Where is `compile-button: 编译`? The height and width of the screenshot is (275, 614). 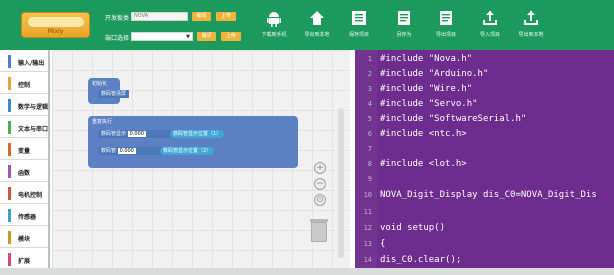
compile-button: 编译 is located at coordinates (201, 16).